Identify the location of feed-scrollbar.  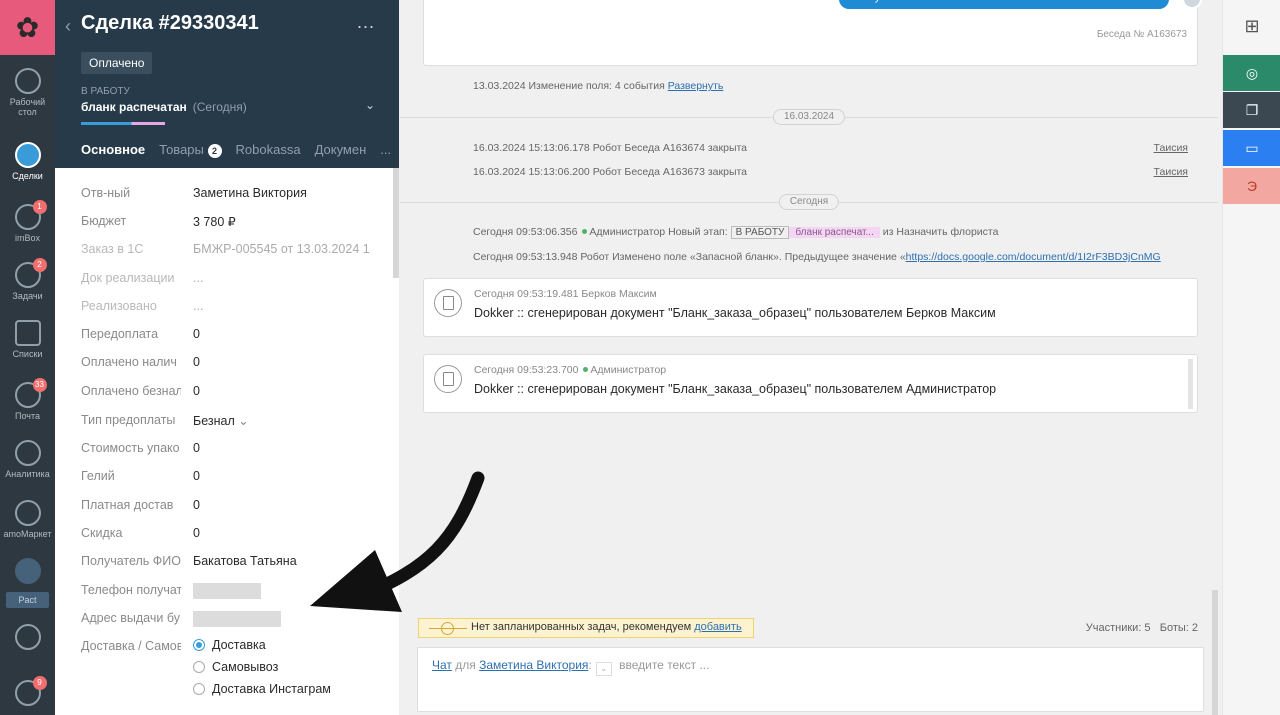
(1215, 652).